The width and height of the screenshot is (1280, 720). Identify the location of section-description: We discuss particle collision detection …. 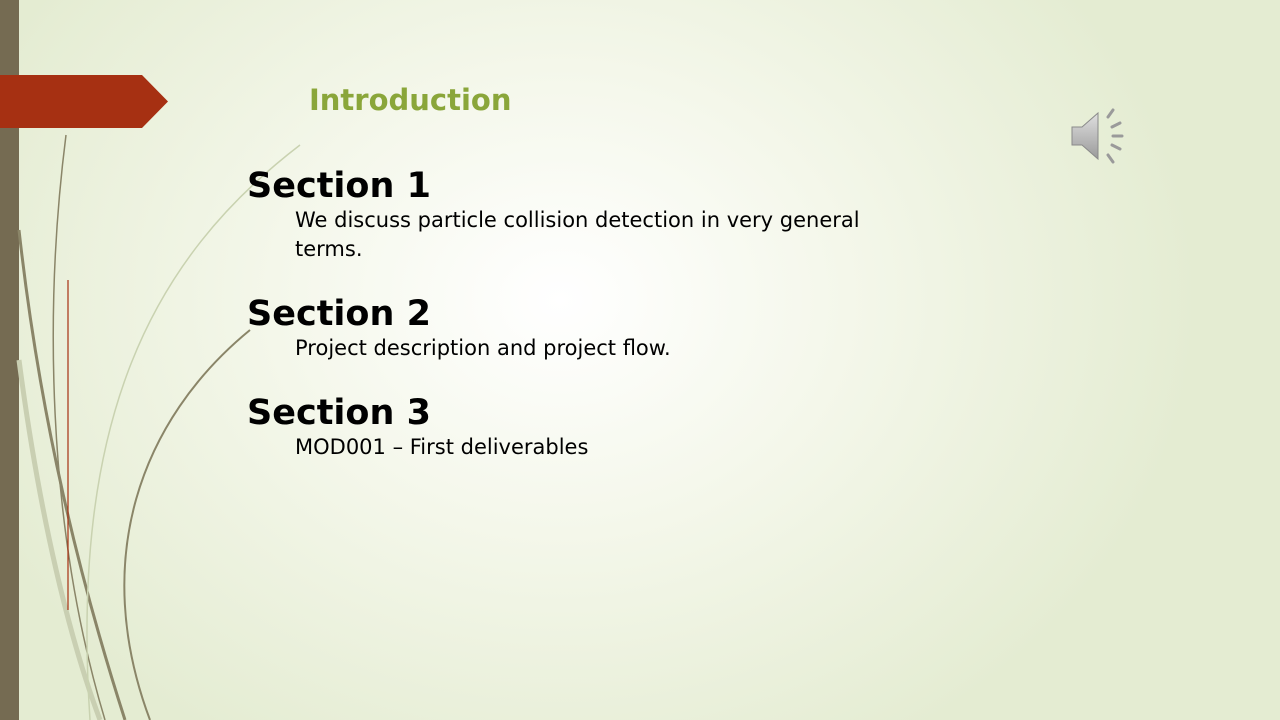
(577, 234).